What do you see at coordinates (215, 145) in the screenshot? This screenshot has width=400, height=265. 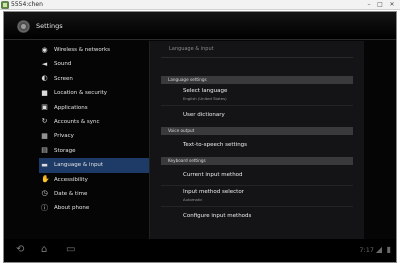 I see `row-title: Text-to-speech settings` at bounding box center [215, 145].